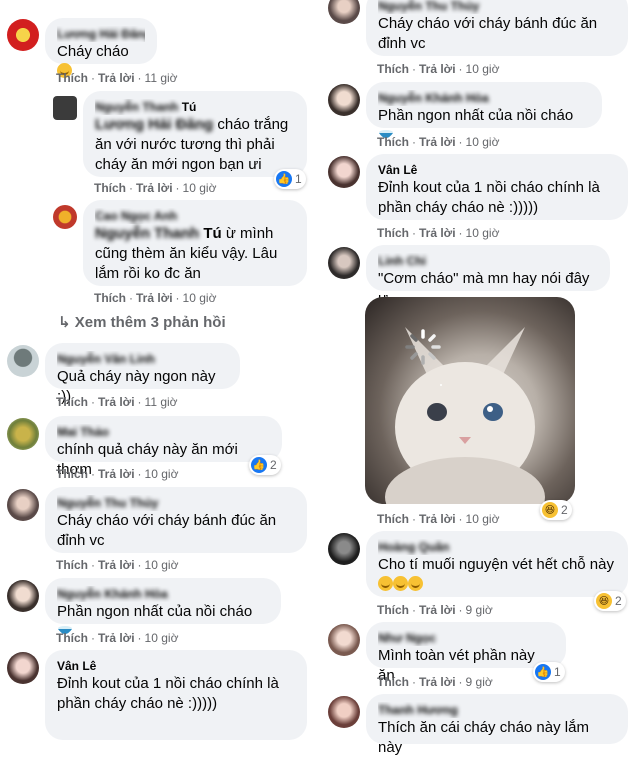  Describe the element at coordinates (154, 124) in the screenshot. I see `mention-tag: Lương Hải Đăng` at that location.